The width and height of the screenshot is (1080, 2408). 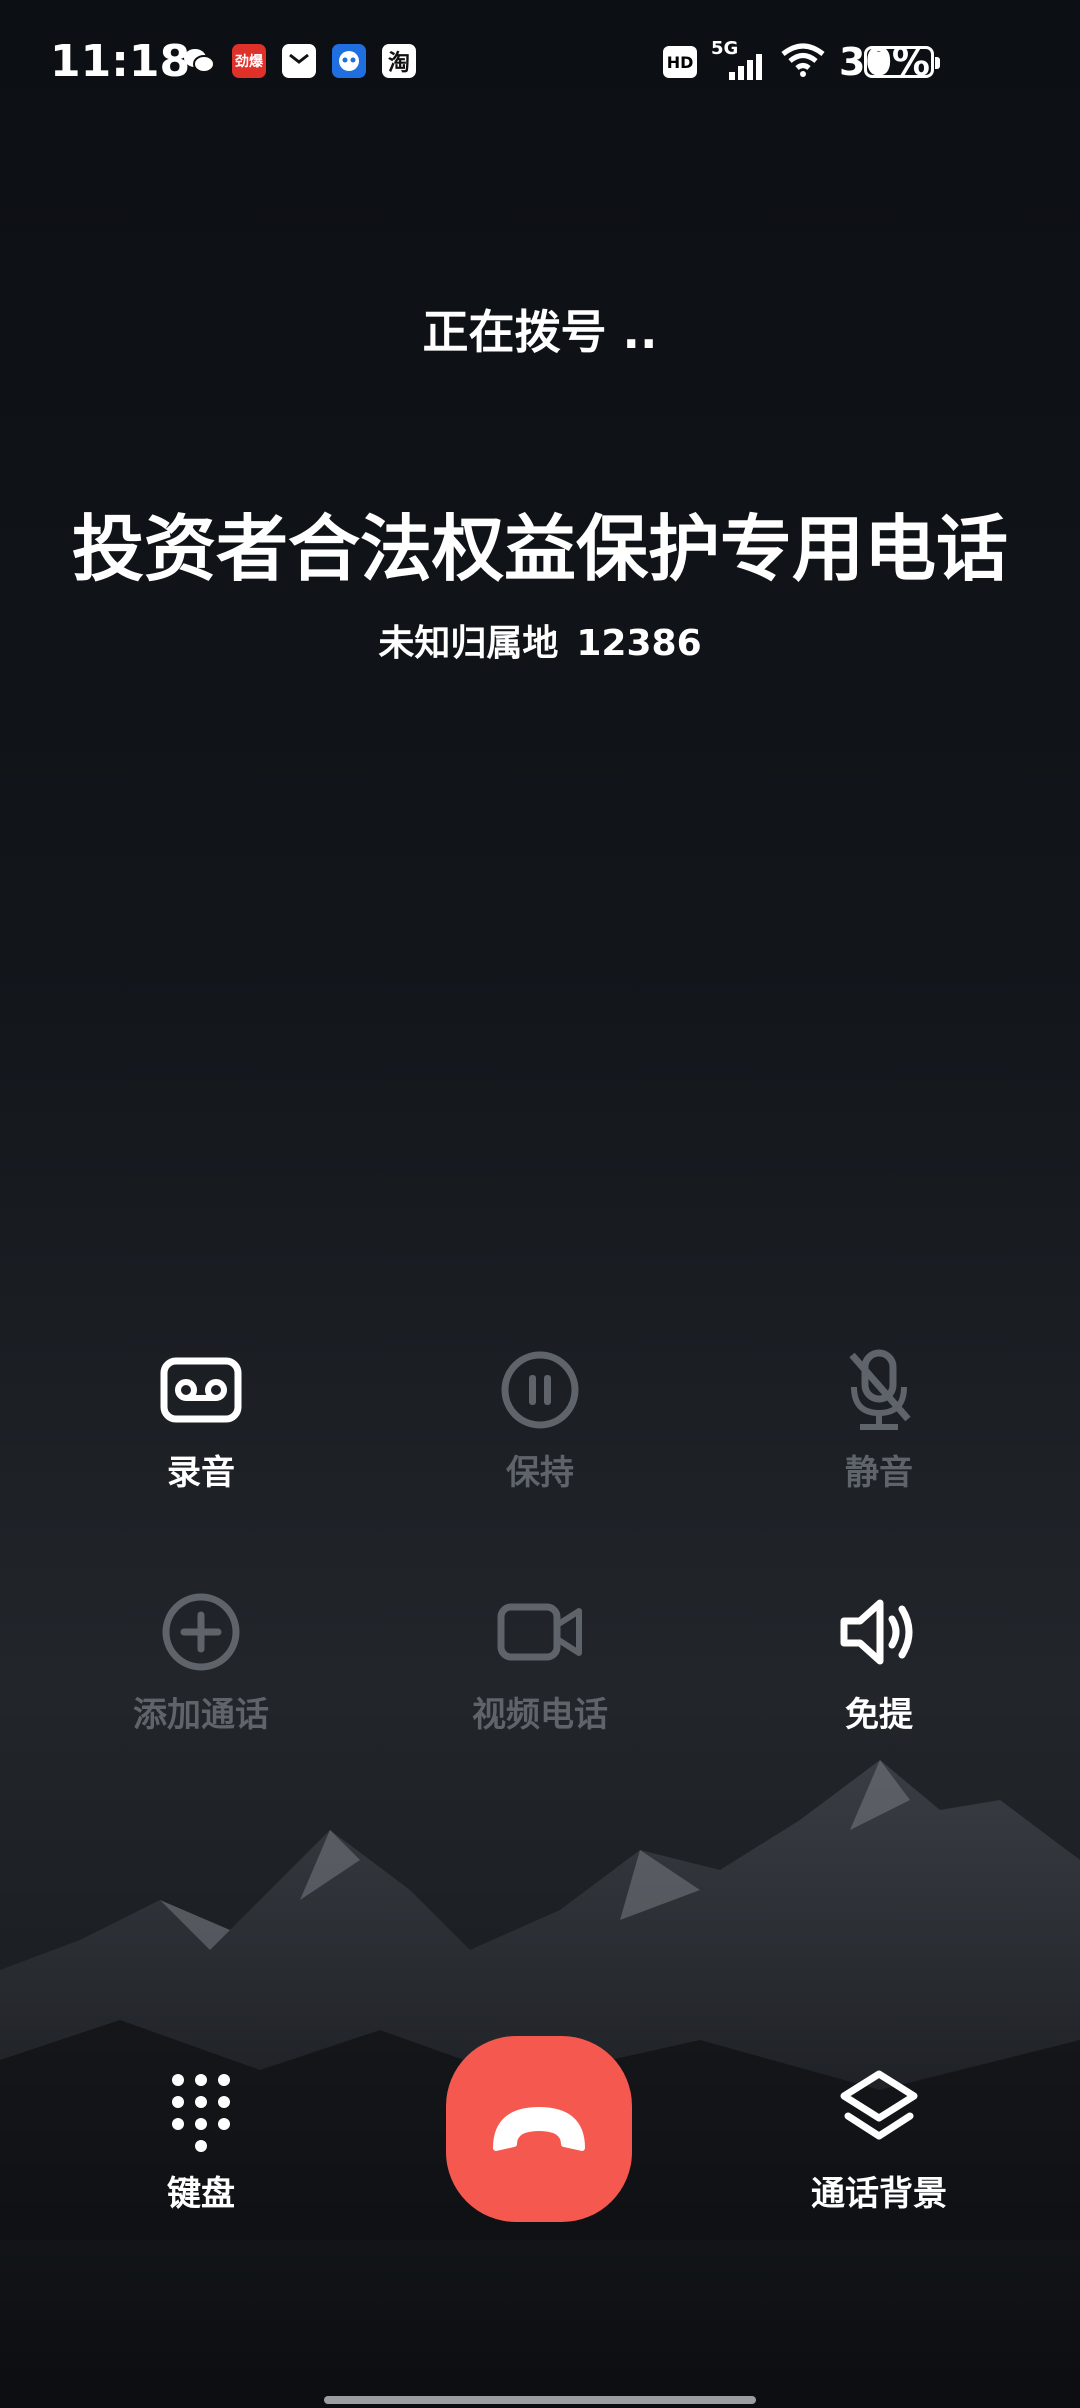 What do you see at coordinates (540, 1473) in the screenshot?
I see `hold-label: 保持` at bounding box center [540, 1473].